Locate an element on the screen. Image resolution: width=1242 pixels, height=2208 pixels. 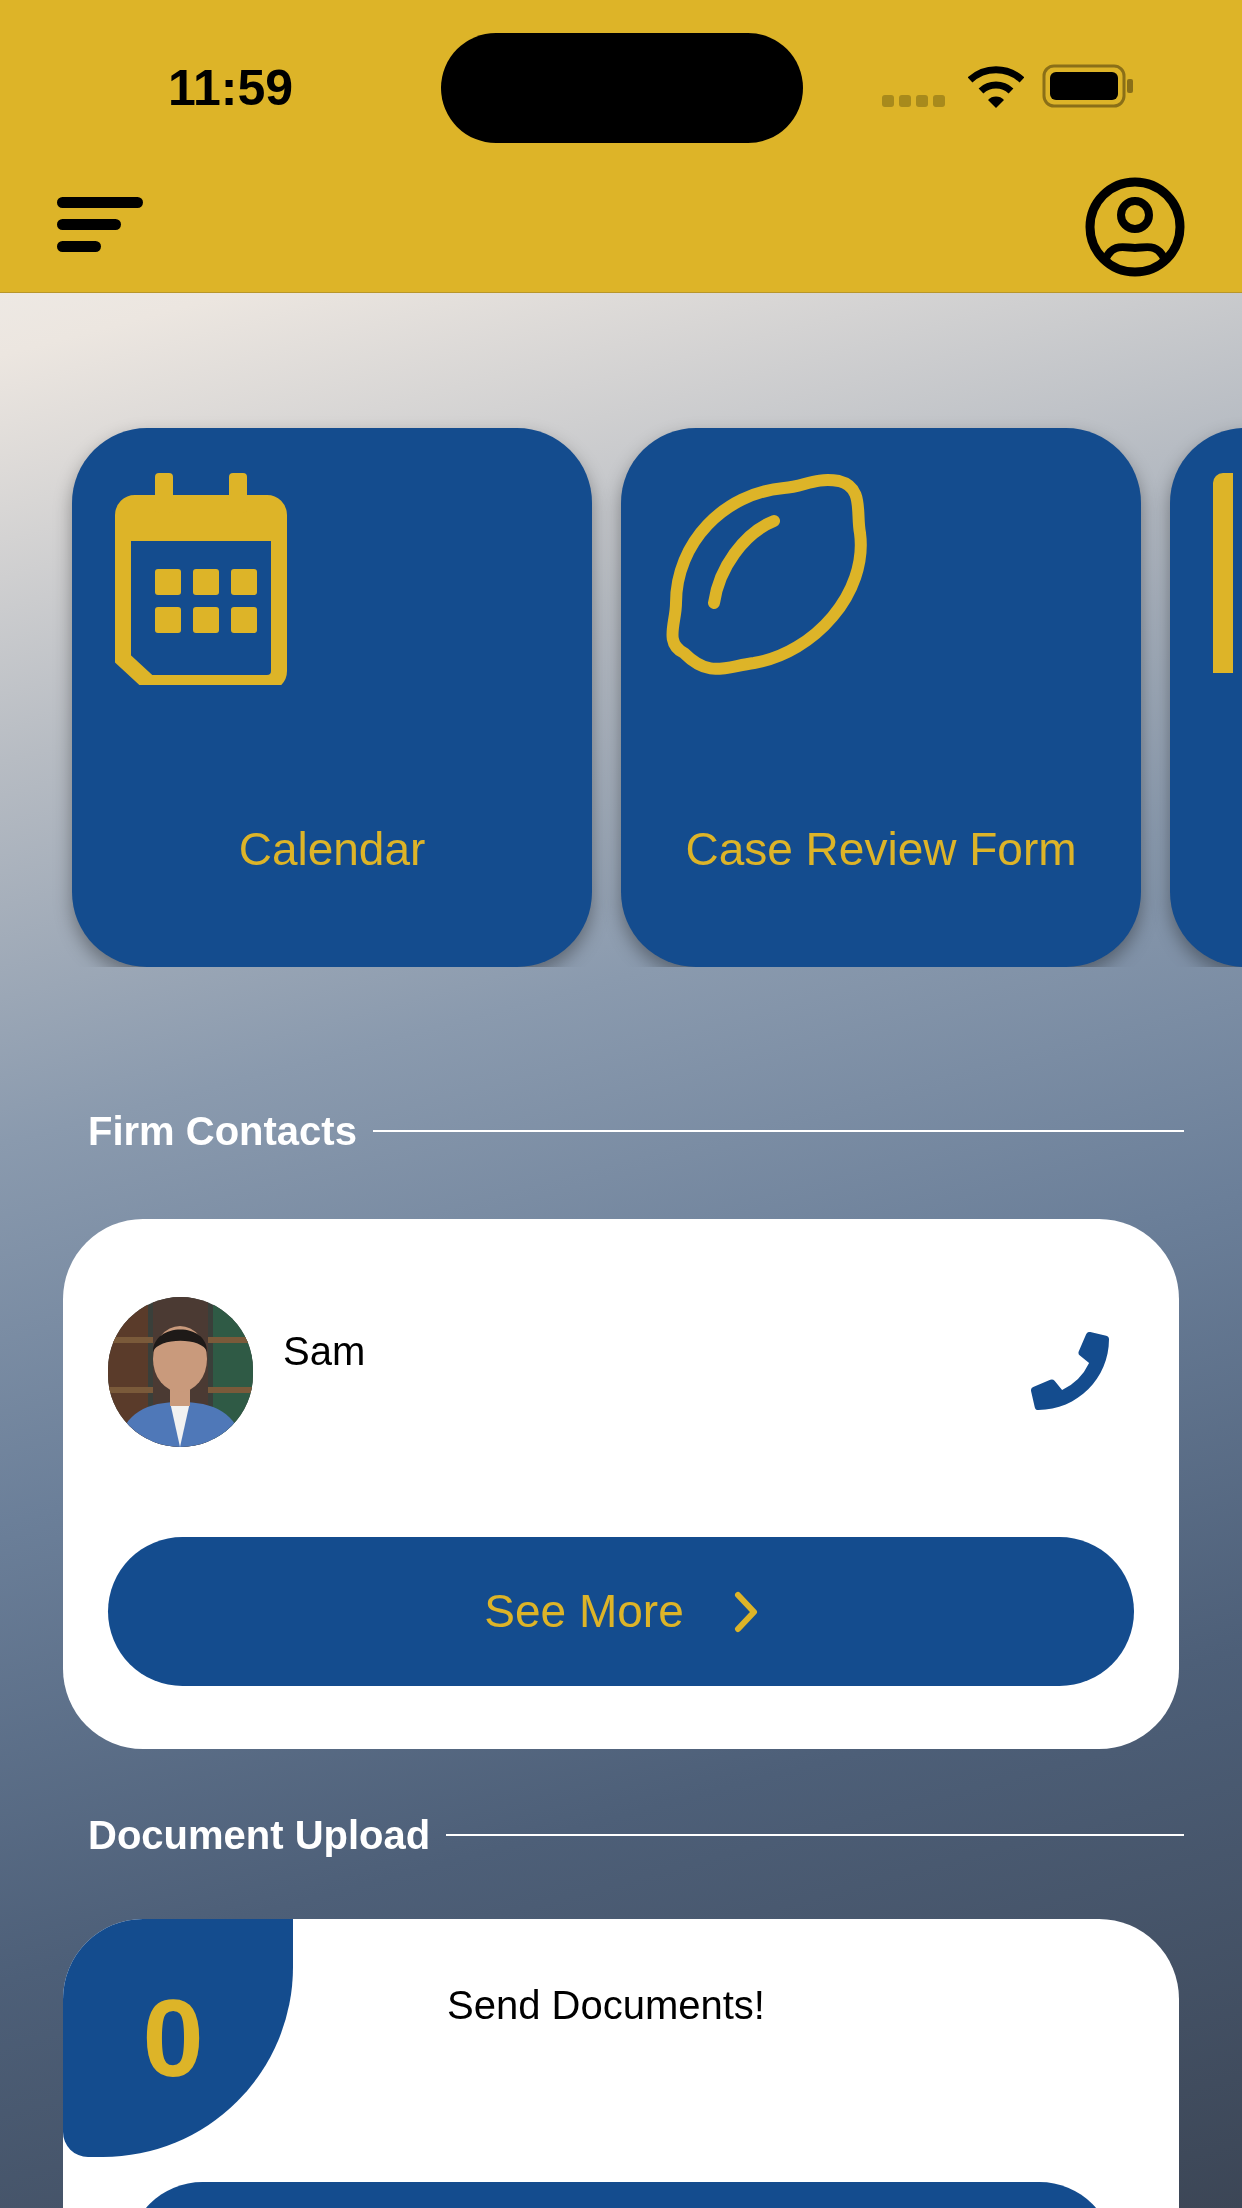
section-title: Document Upload is located at coordinates (259, 1835).